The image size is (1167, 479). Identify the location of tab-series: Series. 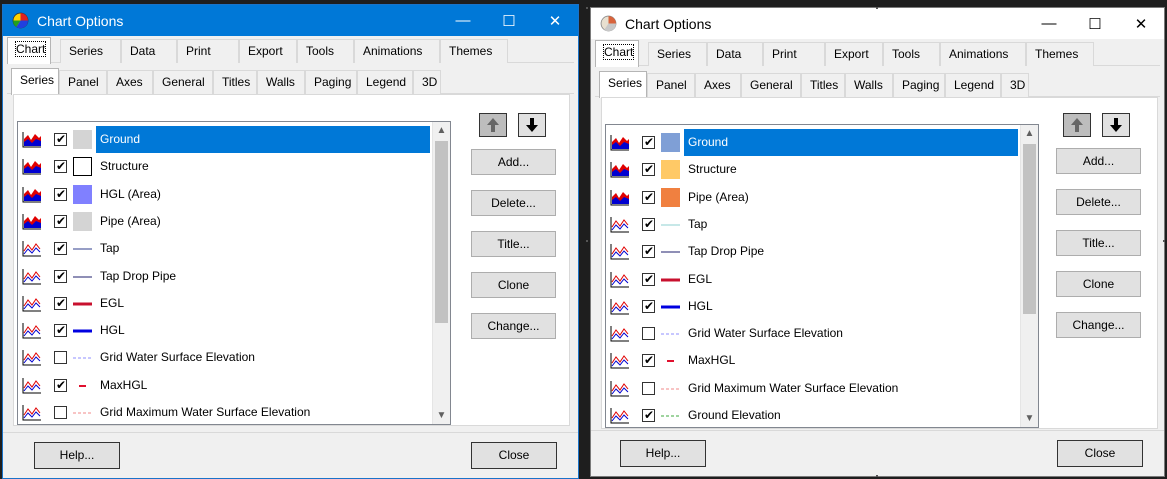
(90, 51).